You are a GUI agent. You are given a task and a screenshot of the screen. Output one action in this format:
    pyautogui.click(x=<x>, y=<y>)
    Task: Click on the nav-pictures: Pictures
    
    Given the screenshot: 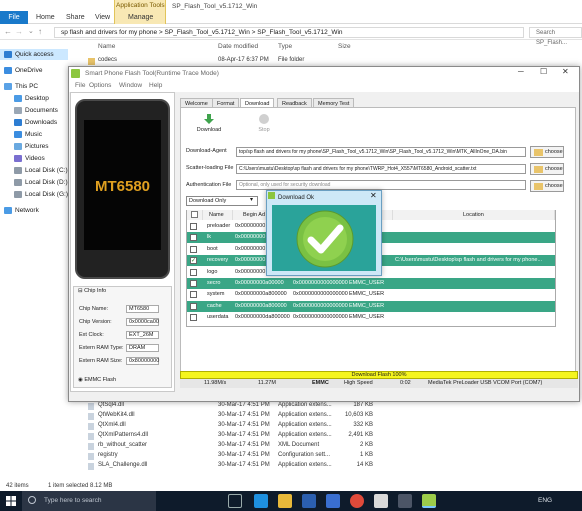 What is the action you would take?
    pyautogui.click(x=31, y=146)
    